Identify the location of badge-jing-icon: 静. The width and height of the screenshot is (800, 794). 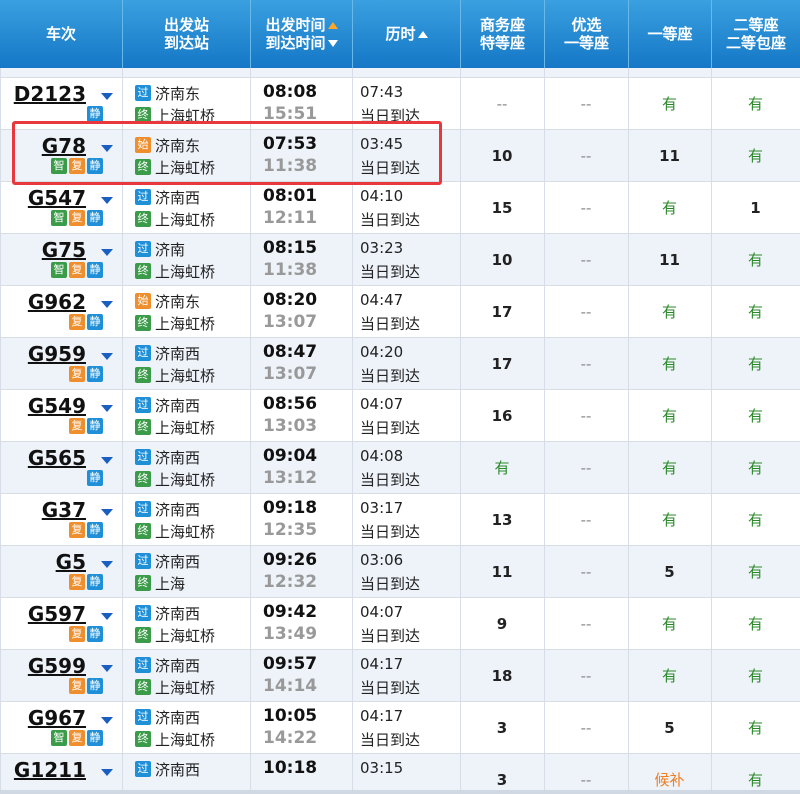
(95, 218).